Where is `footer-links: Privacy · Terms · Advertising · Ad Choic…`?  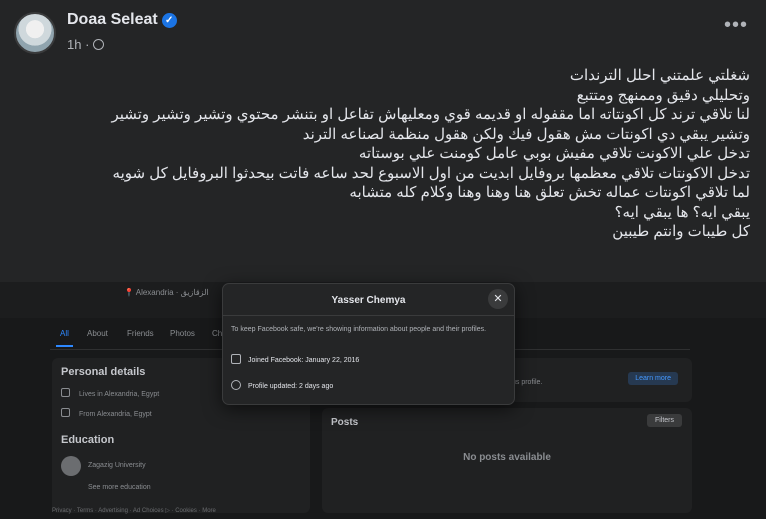
footer-links: Privacy · Terms · Advertising · Ad Choic… is located at coordinates (134, 511).